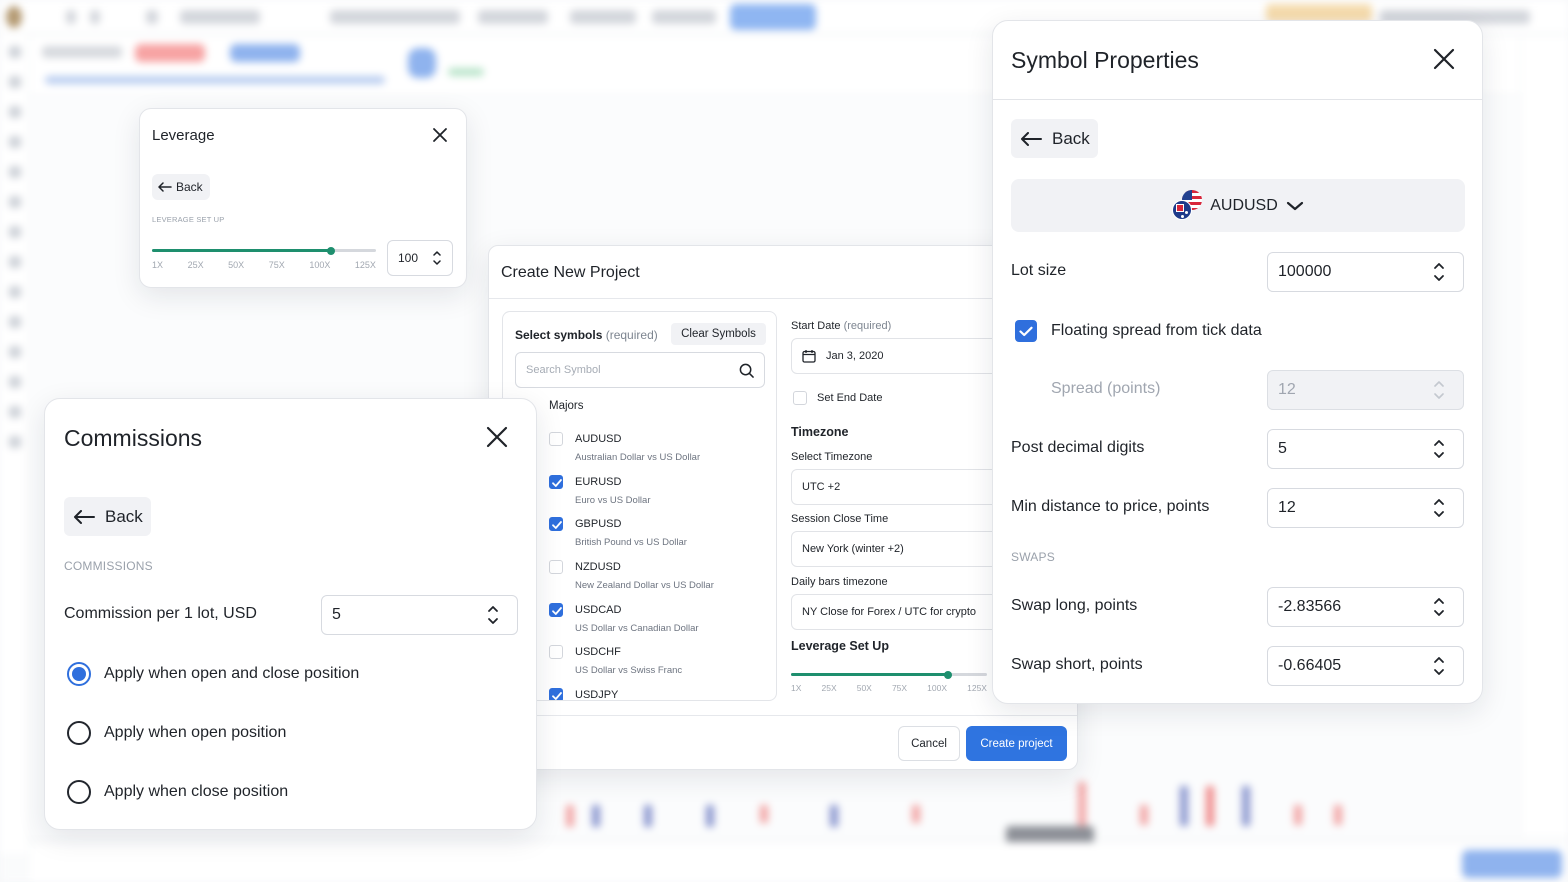 This screenshot has height=882, width=1568. I want to click on search-icon, so click(746, 370).